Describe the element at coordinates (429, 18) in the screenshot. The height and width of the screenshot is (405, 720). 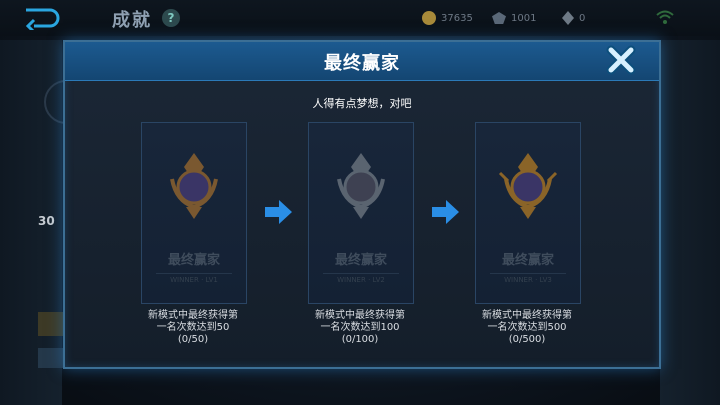
I see `coin-icon` at that location.